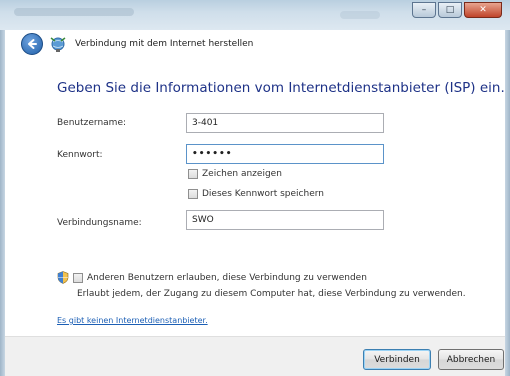 The image size is (510, 376). Describe the element at coordinates (255, 356) in the screenshot. I see `wizard-footer: Verbinden Abbrechen` at that location.